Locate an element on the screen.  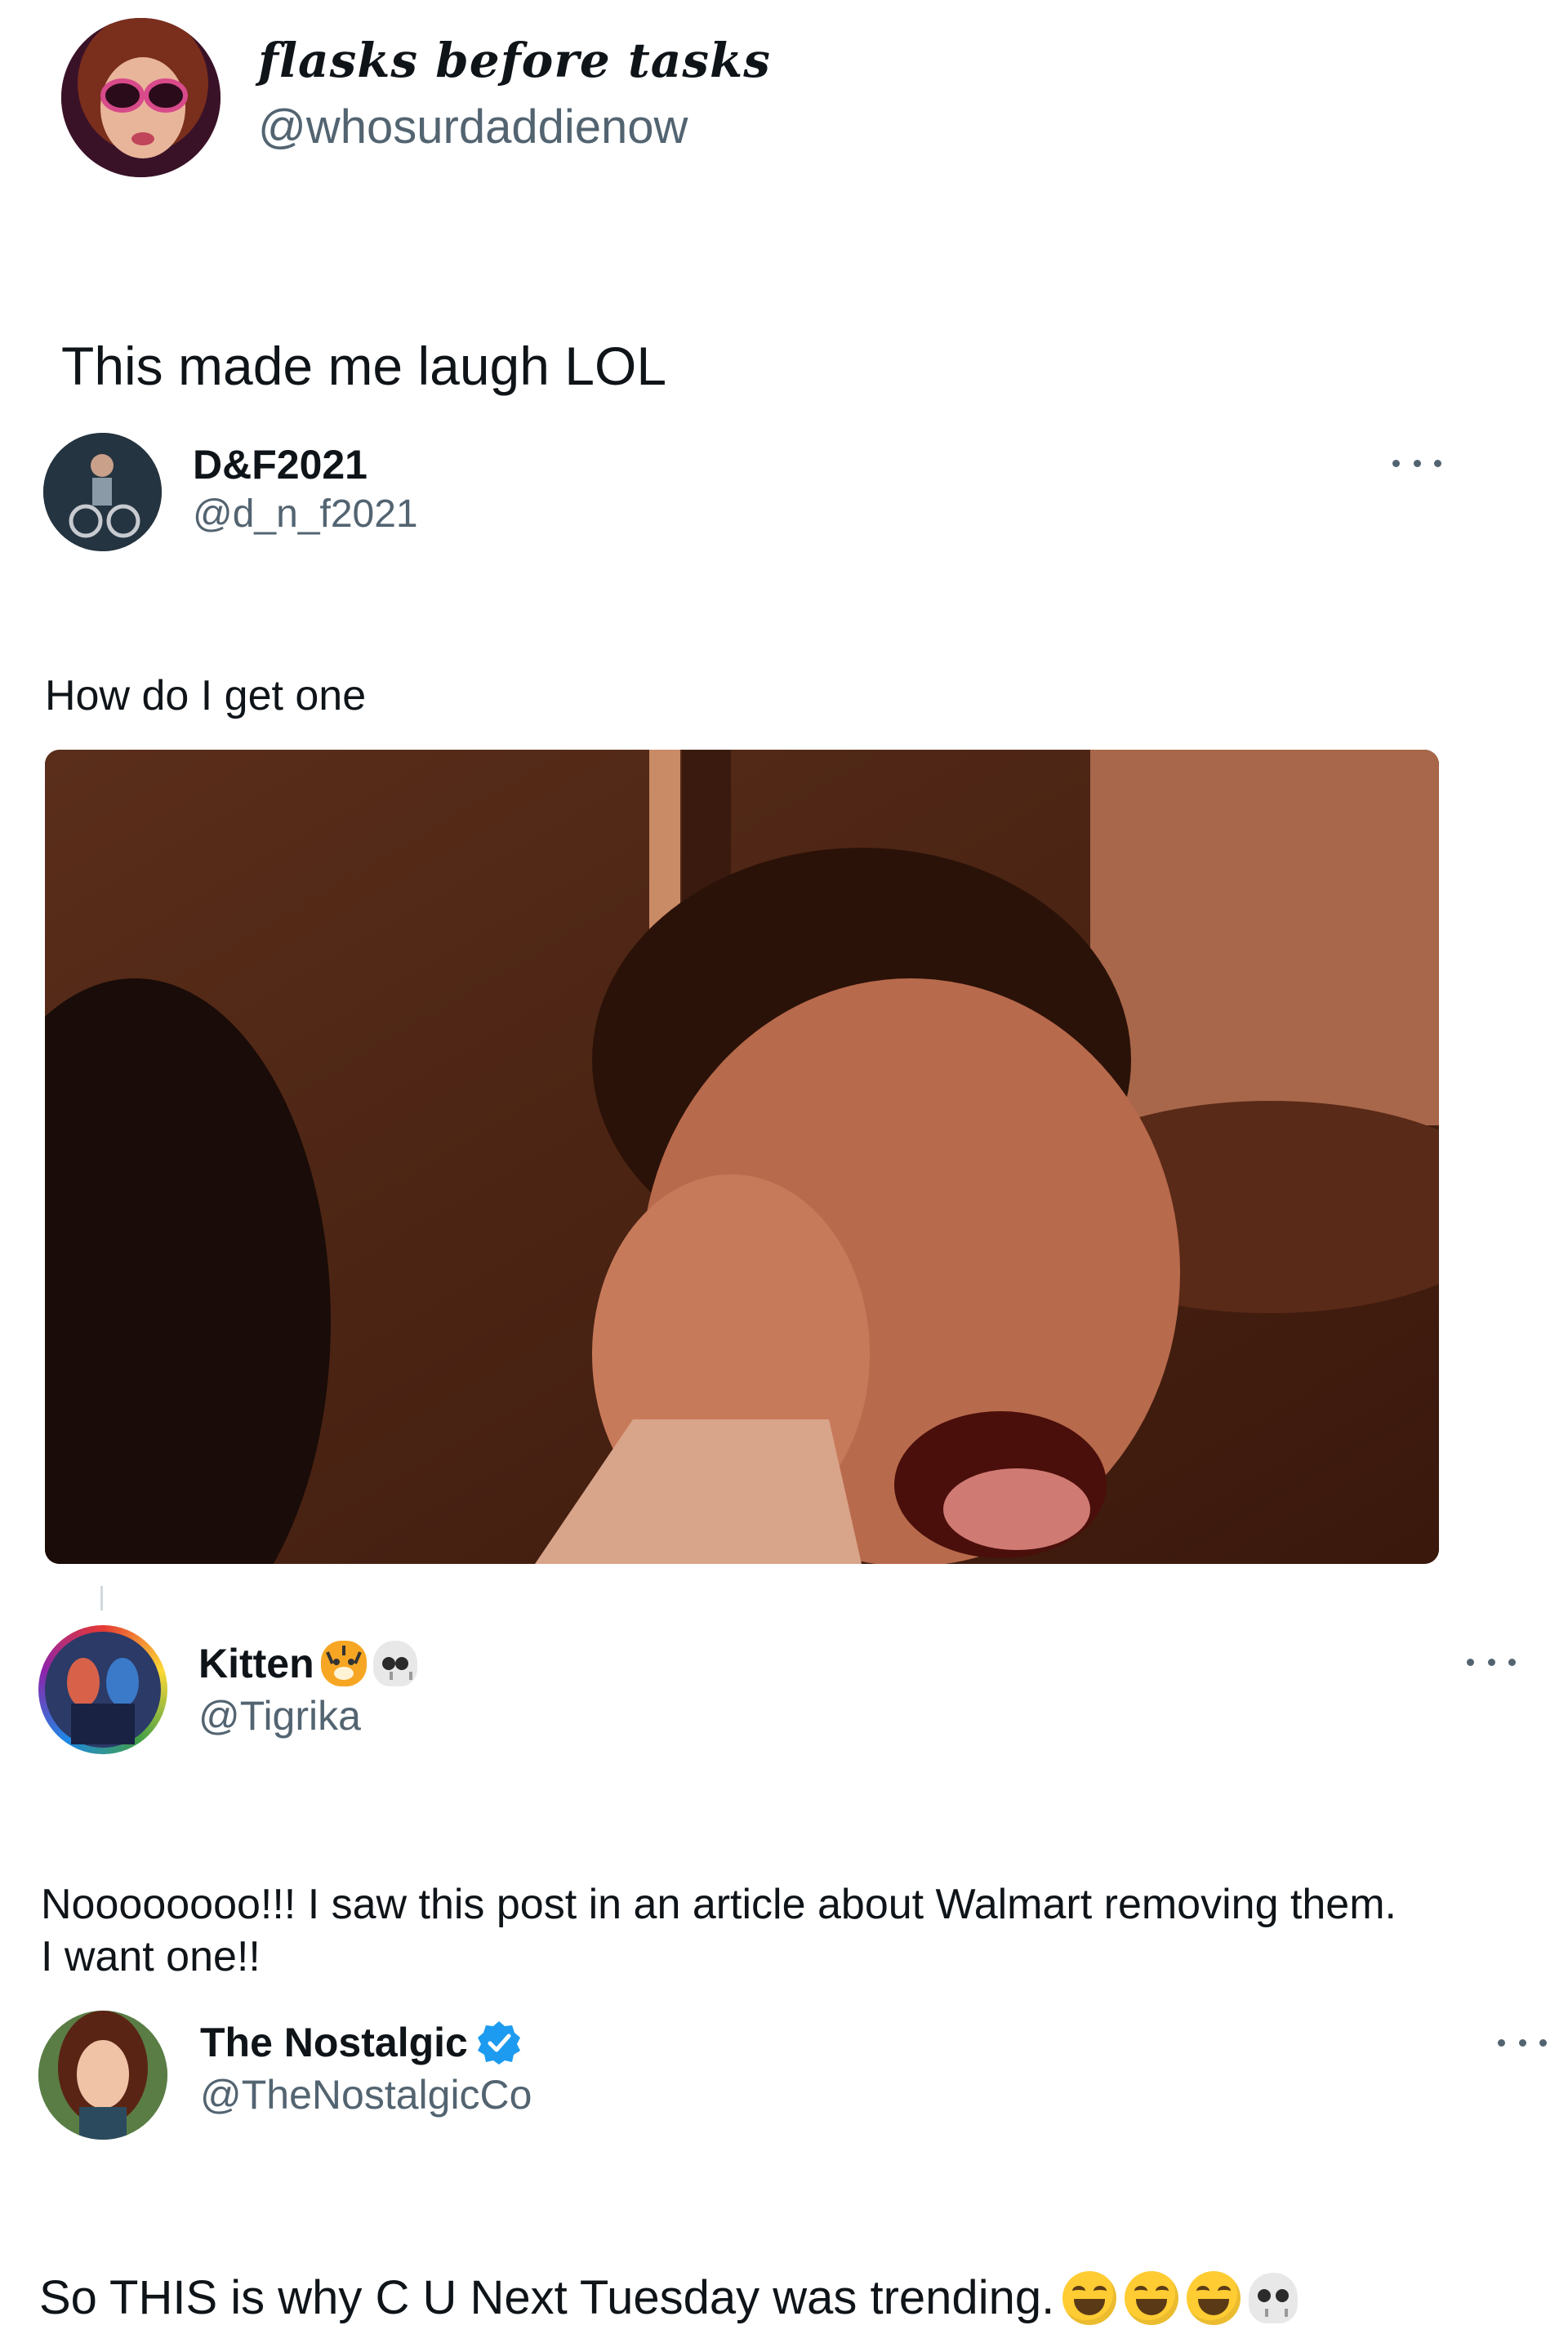
quoted-1-author-name: D&F2021 is located at coordinates (280, 465).